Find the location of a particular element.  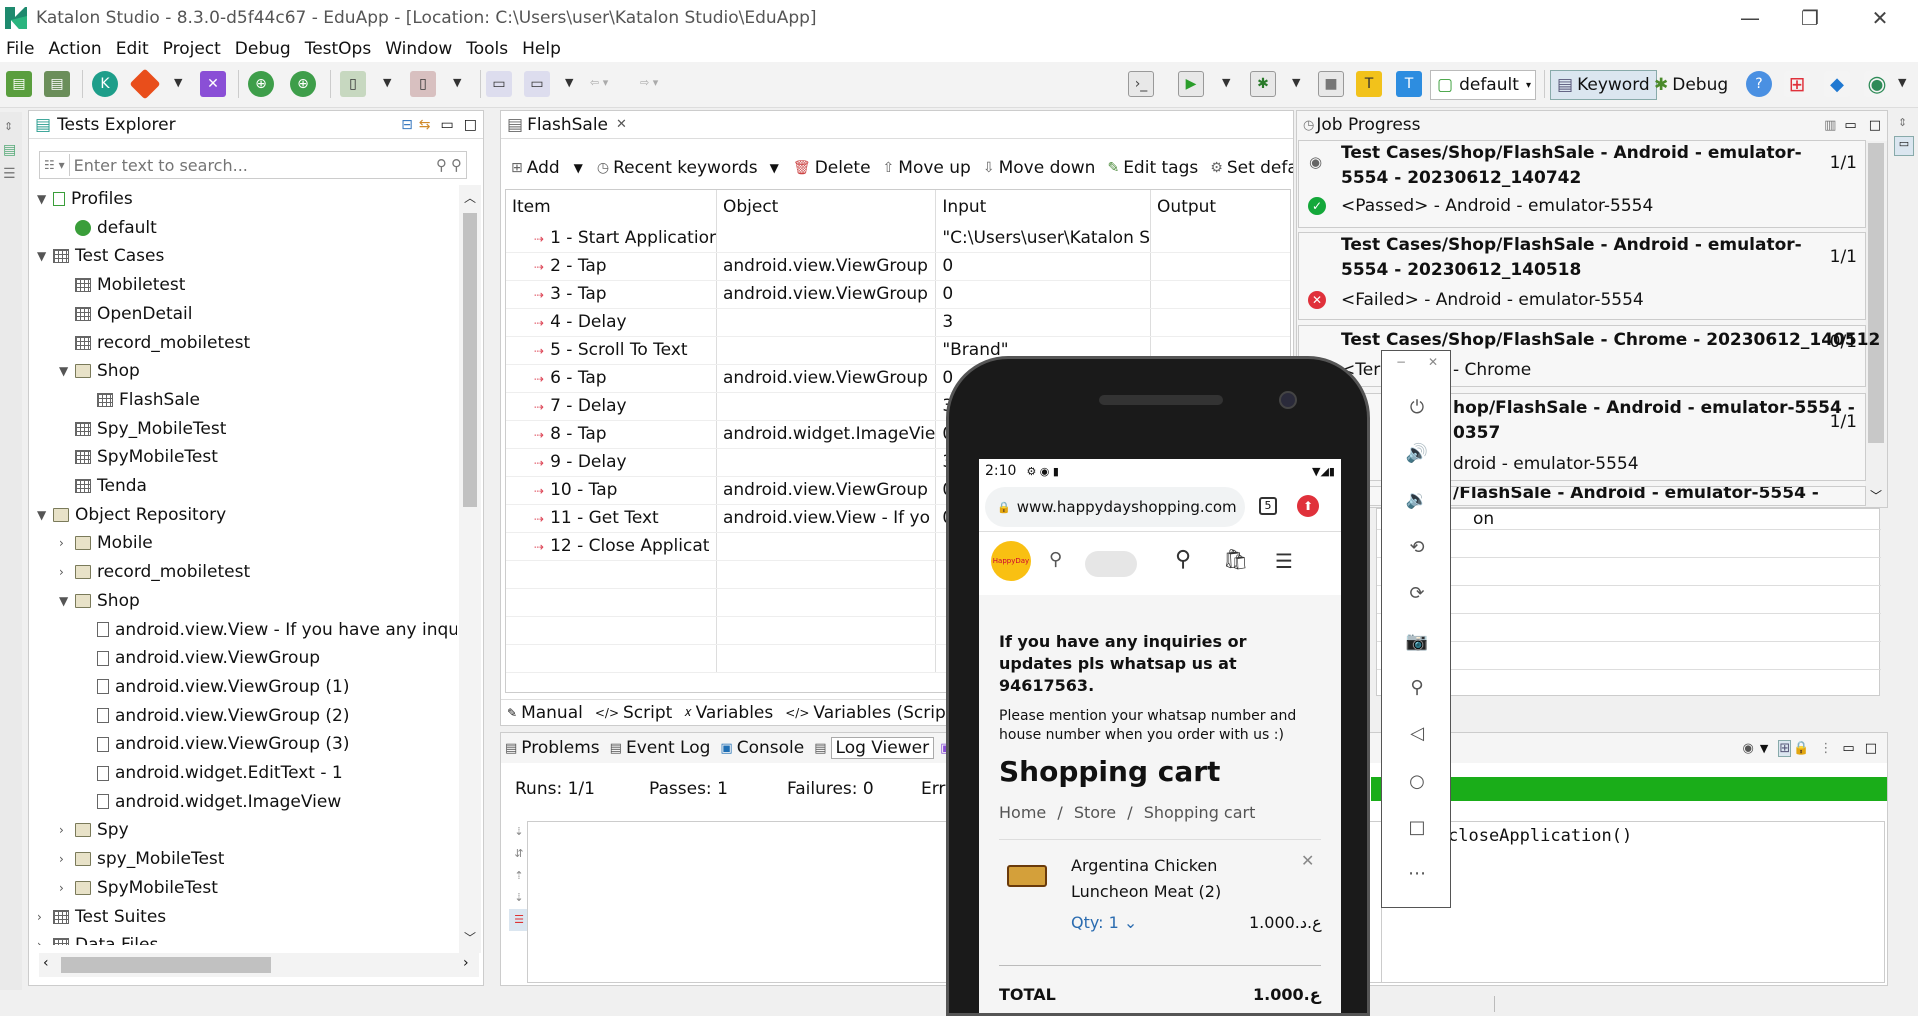

site-search-small-icon: ⚲ is located at coordinates (1055, 559).